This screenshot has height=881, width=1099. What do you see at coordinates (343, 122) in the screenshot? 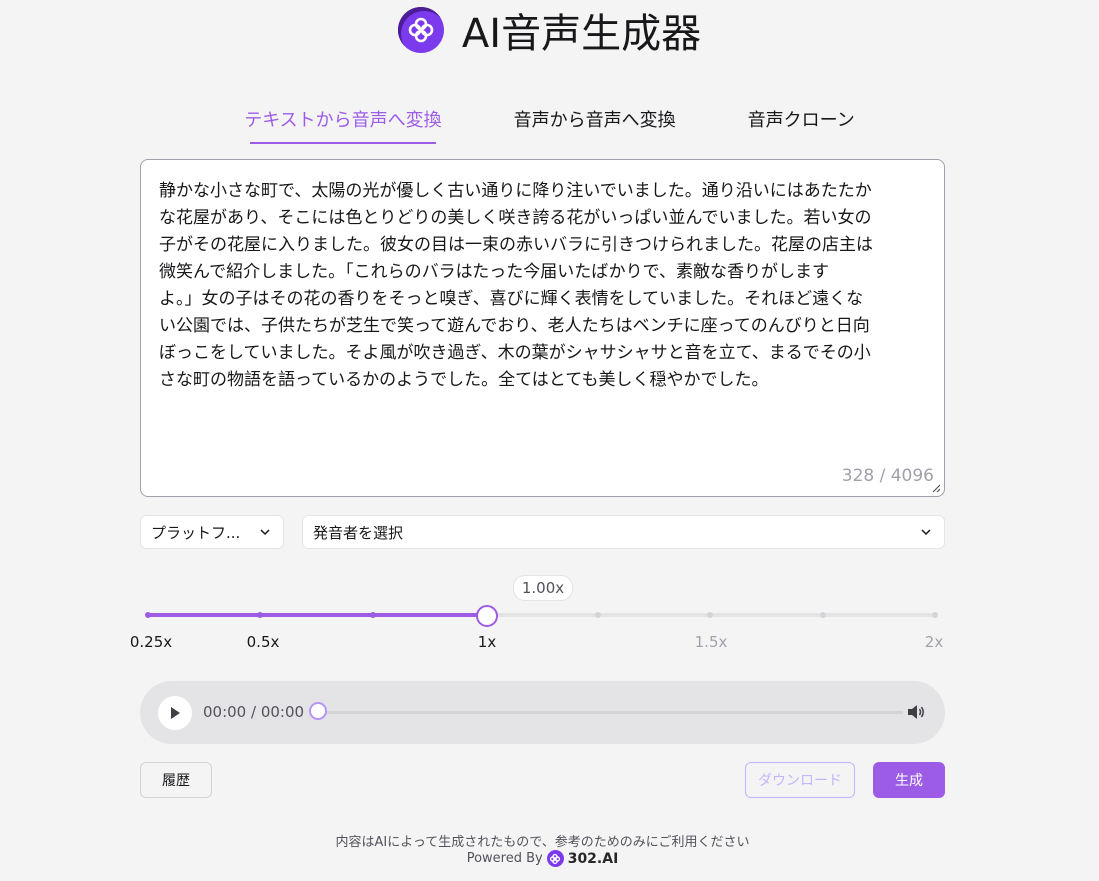
I see `tab-text-to-speech: テキストから音声へ変換` at bounding box center [343, 122].